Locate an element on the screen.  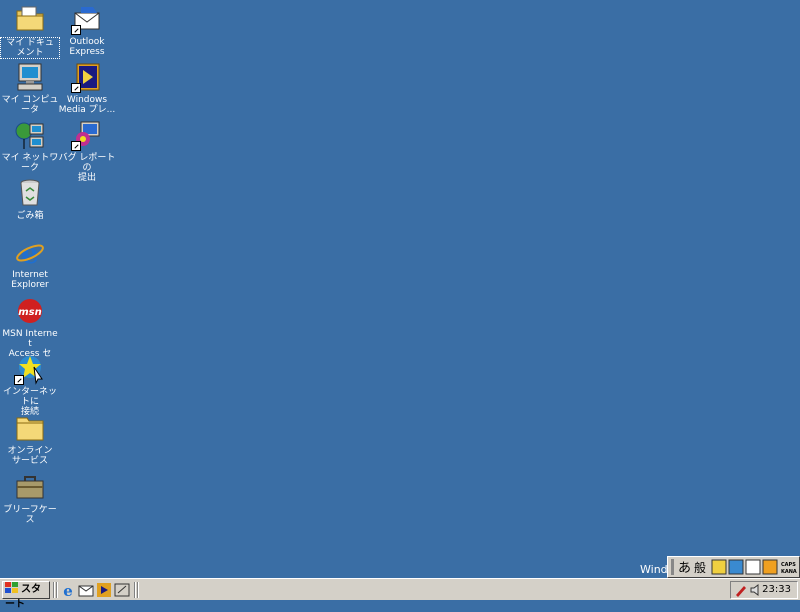
desktop-icon-my-computer: マイ コンピュータ is located at coordinates (30, 88).